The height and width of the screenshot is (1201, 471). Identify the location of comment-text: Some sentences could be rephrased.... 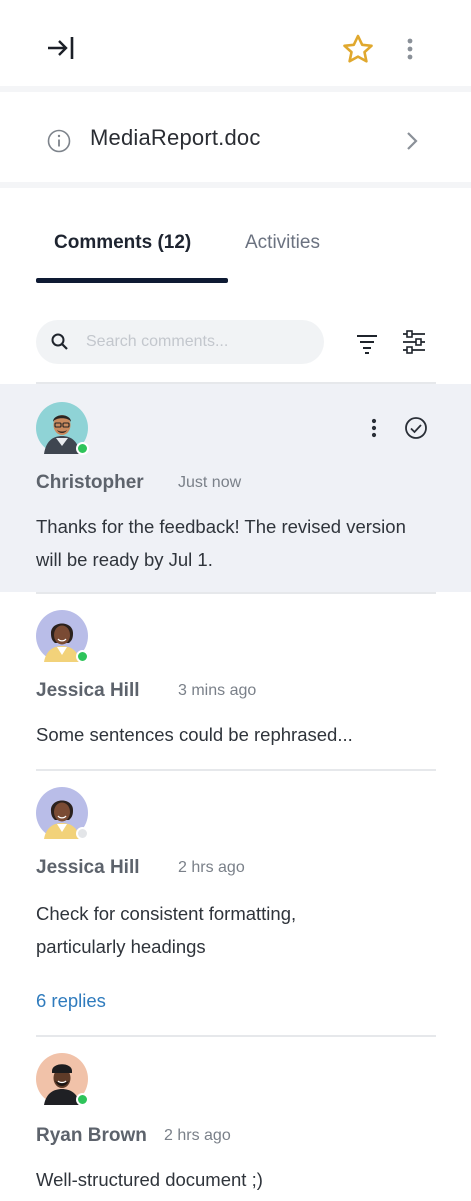
(194, 734).